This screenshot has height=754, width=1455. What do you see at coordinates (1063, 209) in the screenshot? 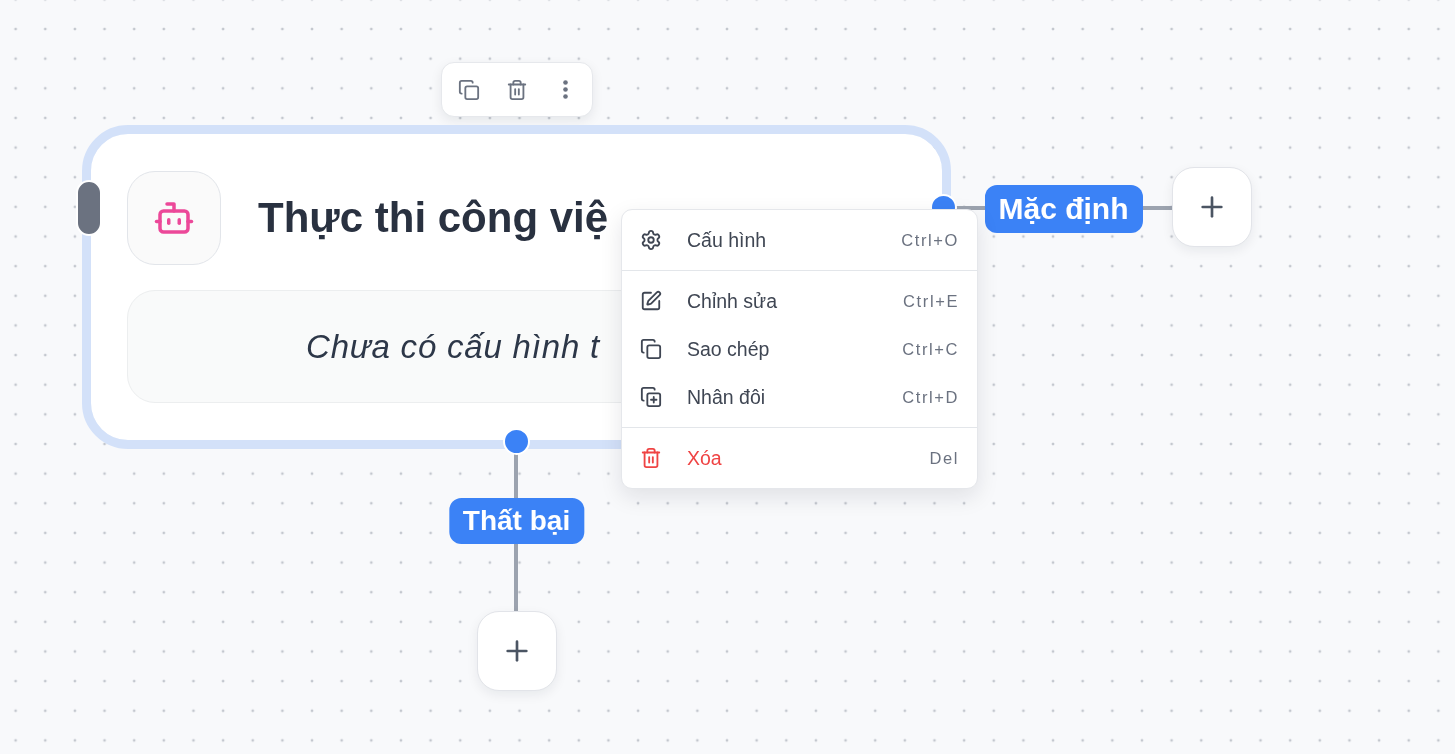
I see `branch-label: Mặc định` at bounding box center [1063, 209].